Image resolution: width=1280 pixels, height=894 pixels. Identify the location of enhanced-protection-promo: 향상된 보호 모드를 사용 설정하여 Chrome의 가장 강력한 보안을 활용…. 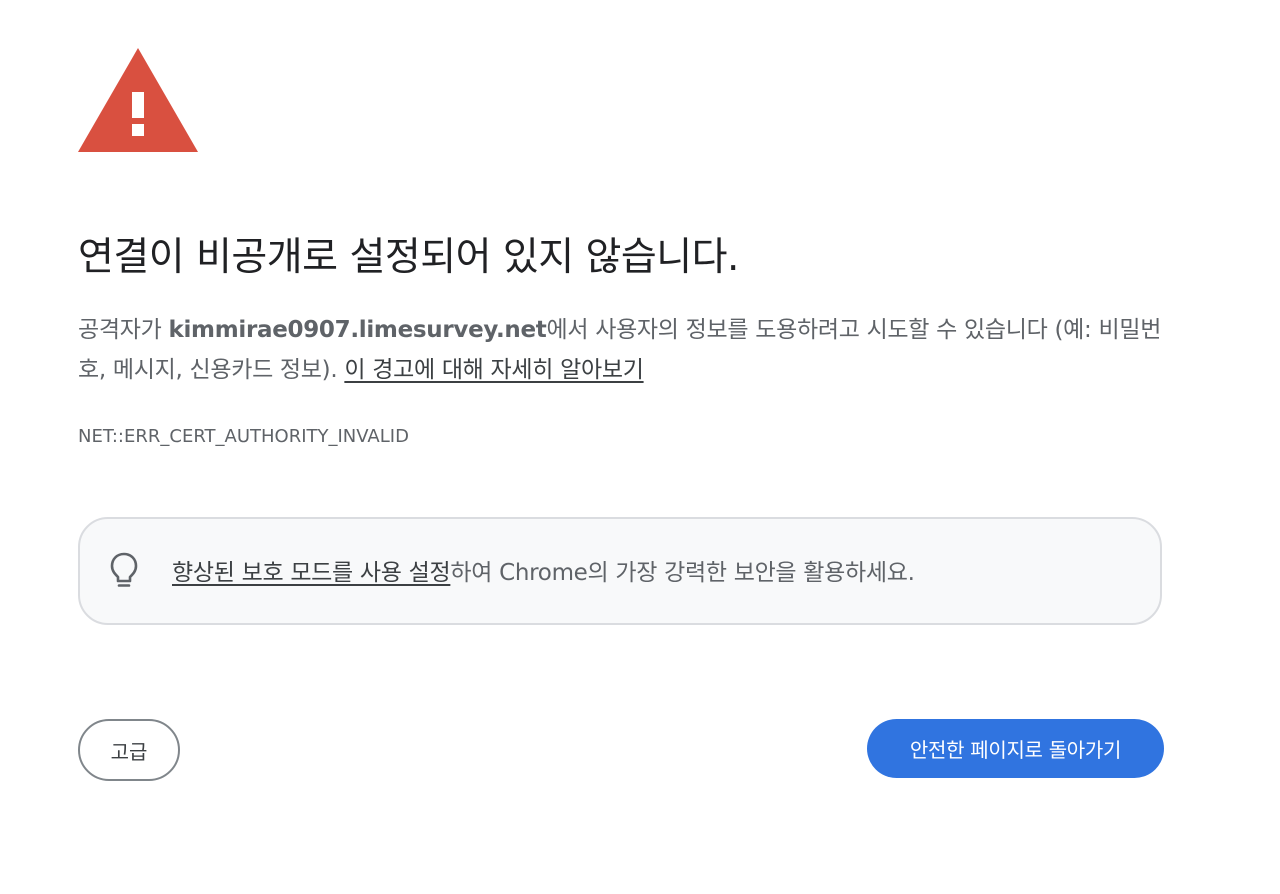
(620, 571).